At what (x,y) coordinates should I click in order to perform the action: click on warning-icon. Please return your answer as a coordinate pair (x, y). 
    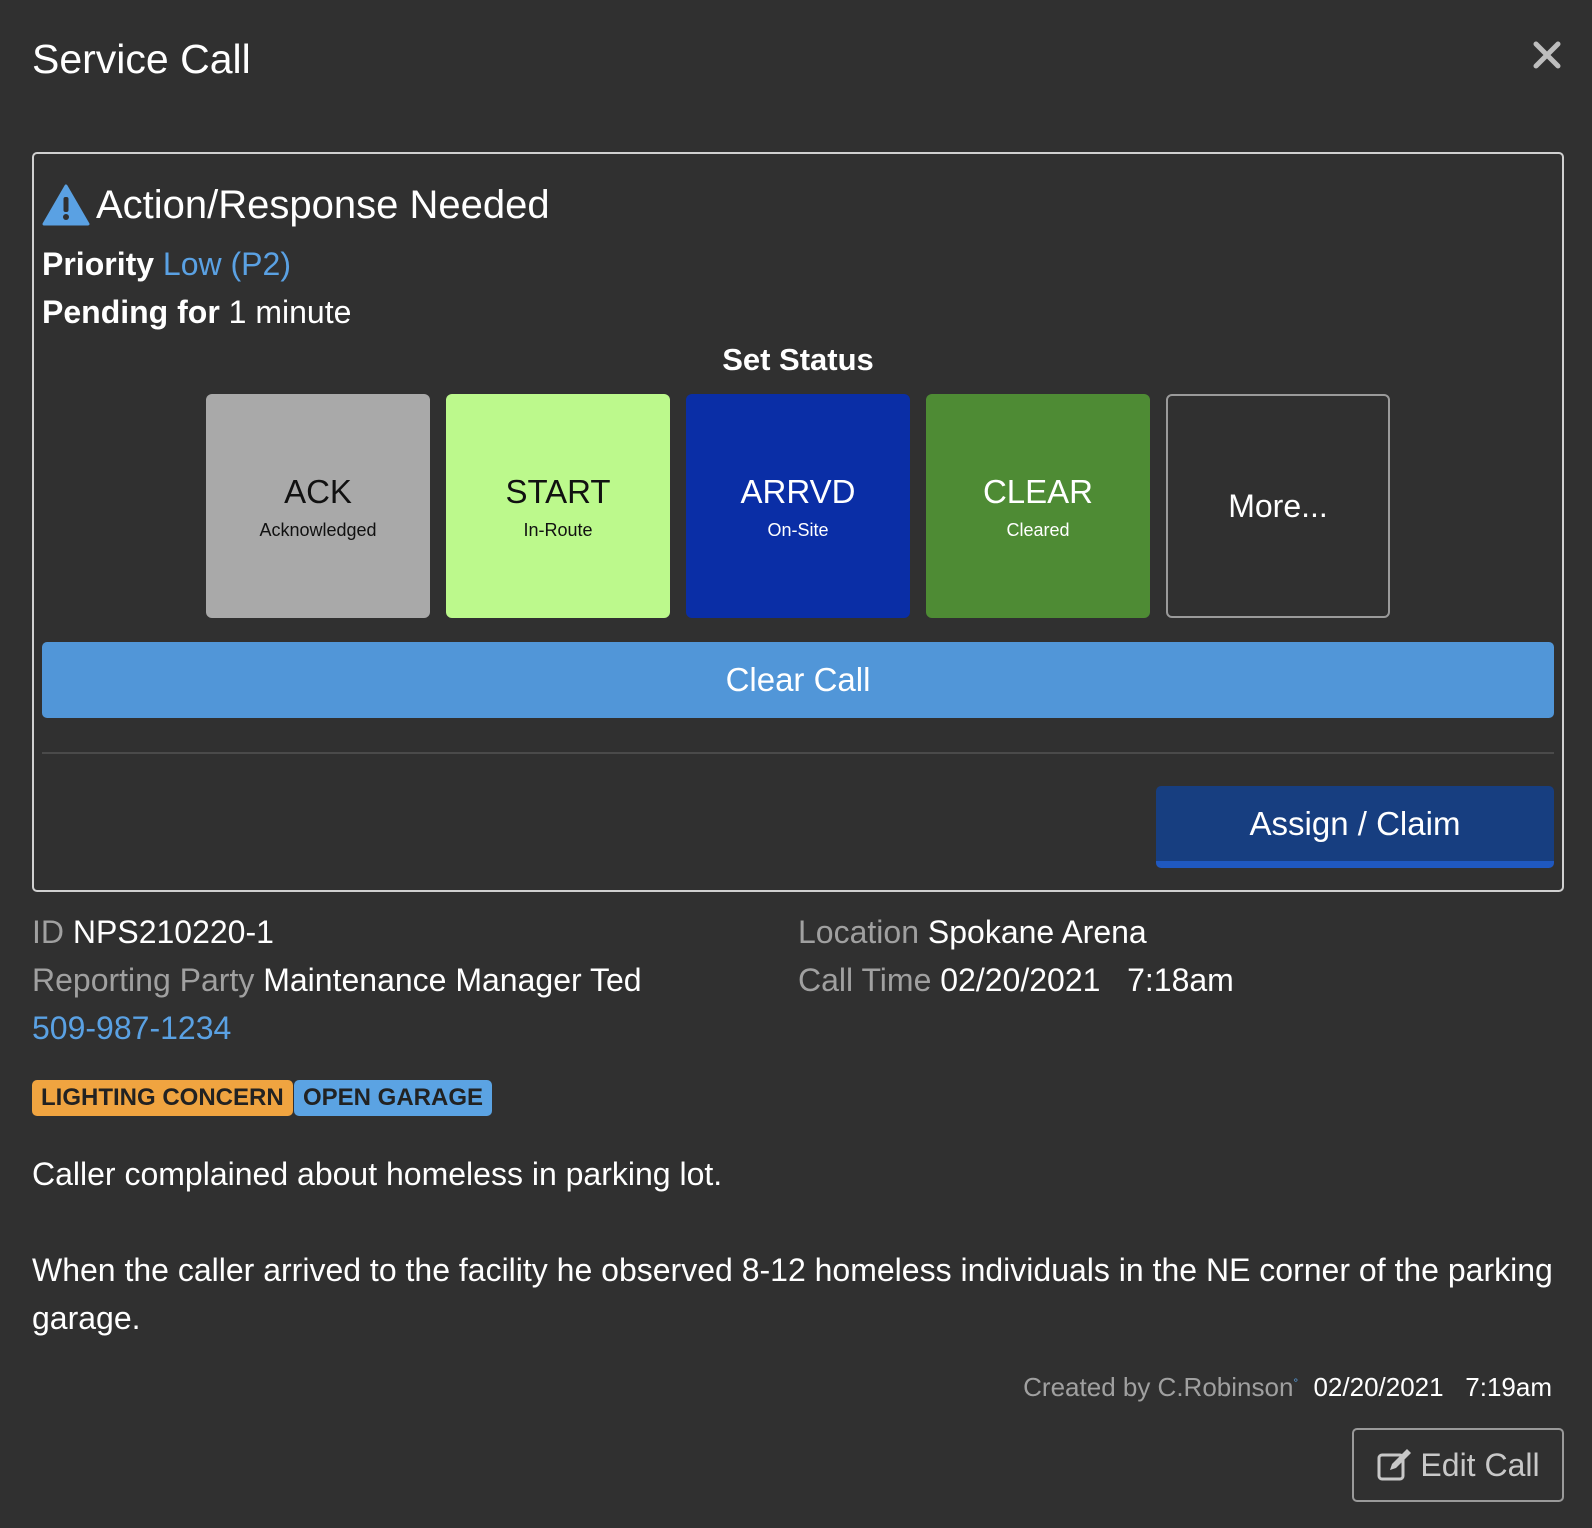
    Looking at the image, I should click on (66, 205).